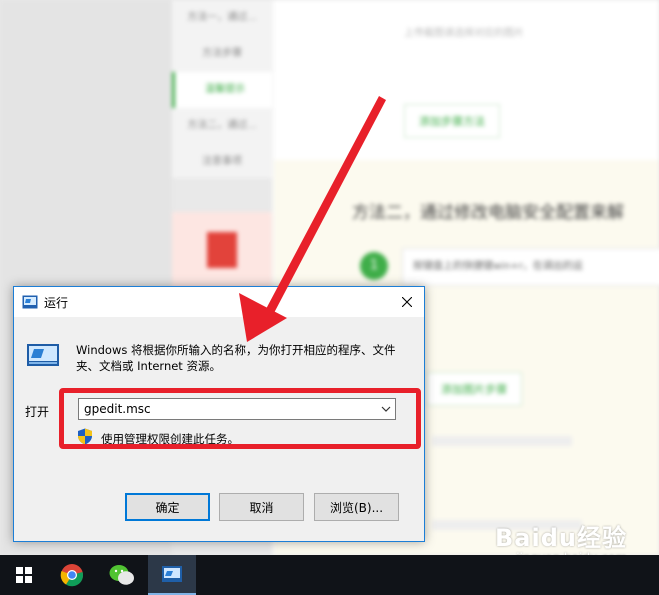 This screenshot has height=595, width=659. Describe the element at coordinates (561, 538) in the screenshot. I see `watermark-logo: Baidu经验` at that location.